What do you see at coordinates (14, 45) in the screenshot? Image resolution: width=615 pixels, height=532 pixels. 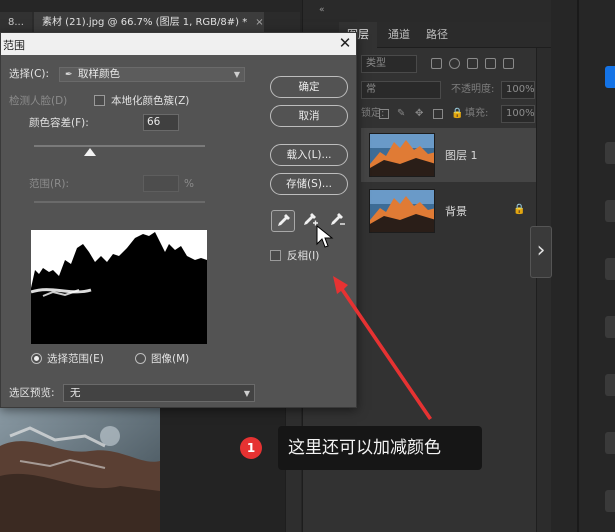 I see `dialog-title: 范围` at bounding box center [14, 45].